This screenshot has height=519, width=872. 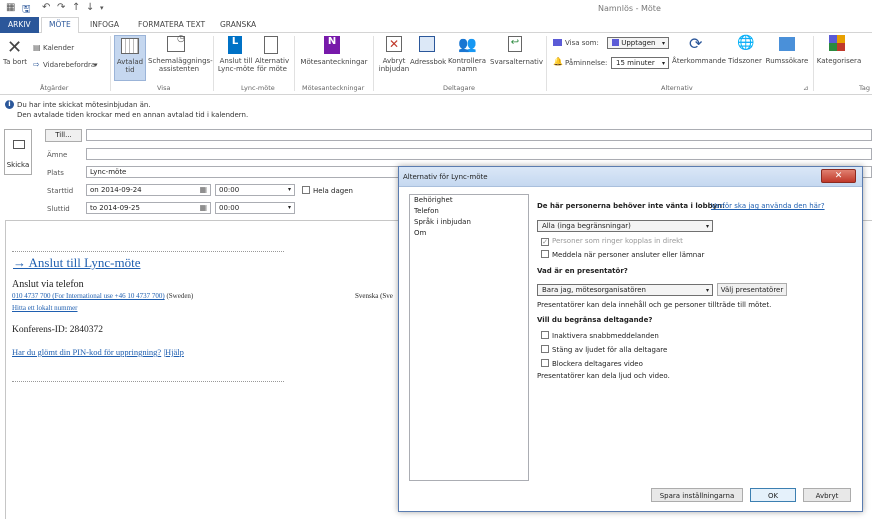 What do you see at coordinates (171, 24) in the screenshot?
I see `tab-formatera-text: FORMATERA TEXT` at bounding box center [171, 24].